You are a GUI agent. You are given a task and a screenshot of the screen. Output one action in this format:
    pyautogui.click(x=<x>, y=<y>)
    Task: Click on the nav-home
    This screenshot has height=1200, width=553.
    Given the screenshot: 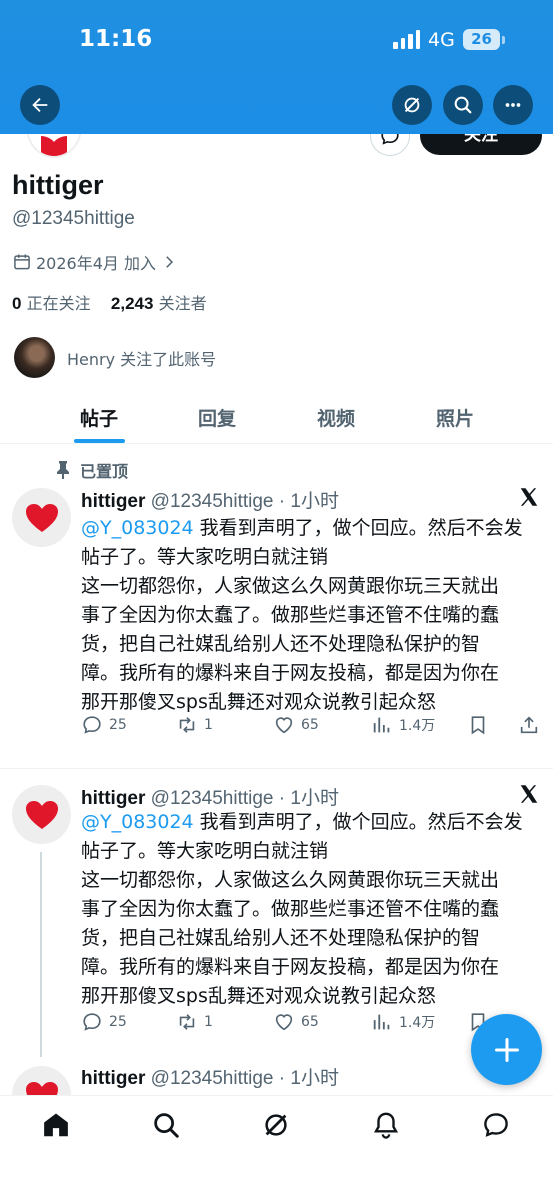 What is the action you would take?
    pyautogui.click(x=56, y=1125)
    